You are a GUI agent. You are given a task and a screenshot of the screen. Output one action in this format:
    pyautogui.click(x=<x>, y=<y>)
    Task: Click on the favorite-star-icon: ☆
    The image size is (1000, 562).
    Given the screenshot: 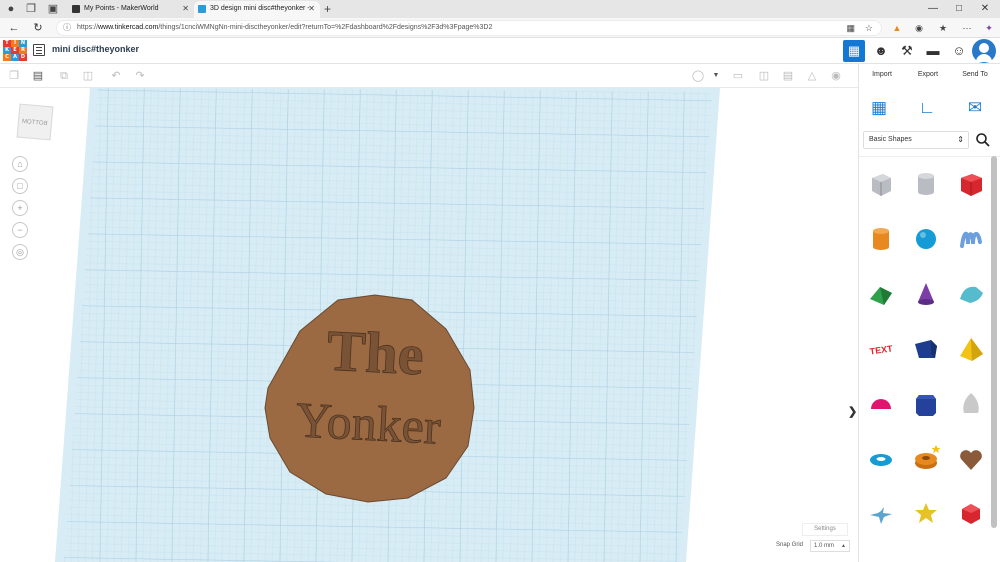 What is the action you would take?
    pyautogui.click(x=869, y=28)
    